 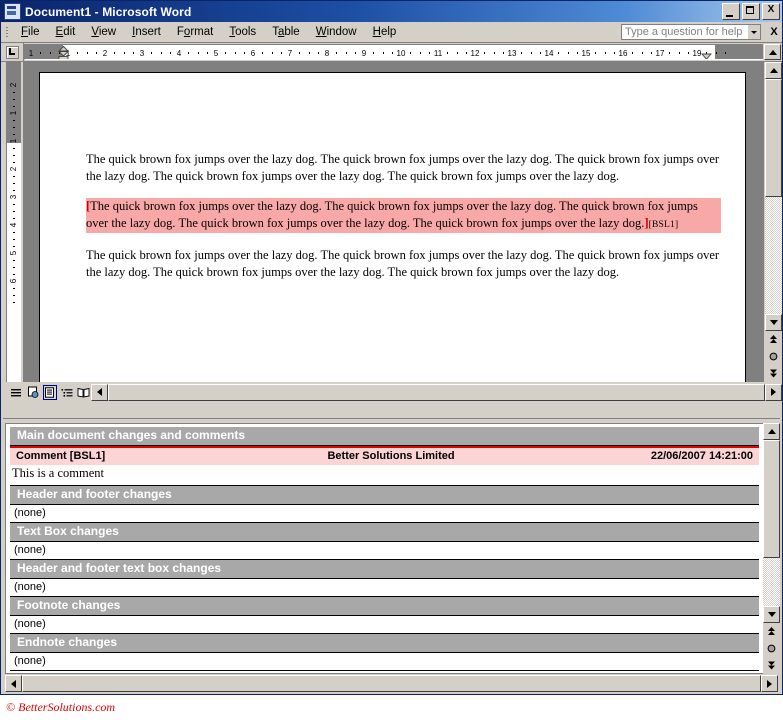 What do you see at coordinates (384, 588) in the screenshot?
I see `header-and-footer-text-box-changes-section-empty: (none)` at bounding box center [384, 588].